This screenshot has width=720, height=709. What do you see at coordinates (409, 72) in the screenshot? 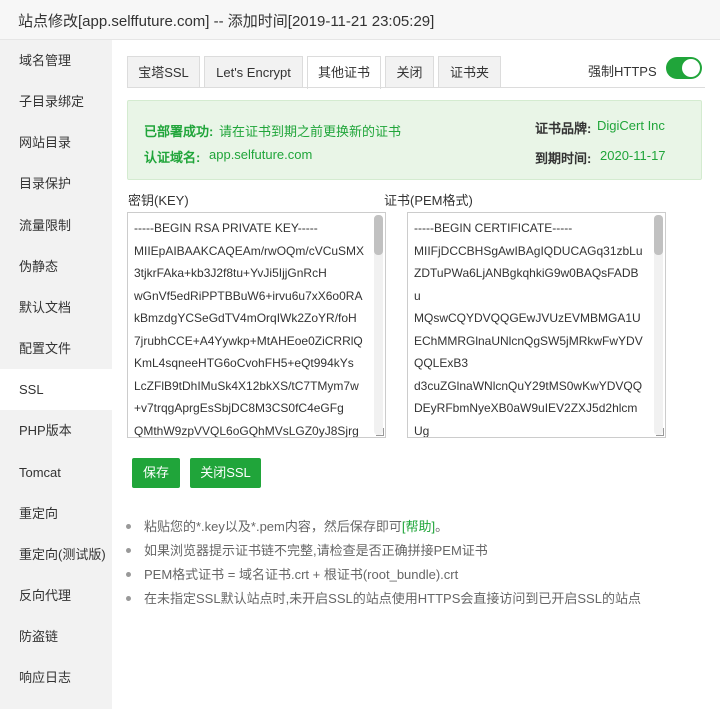
I see `tab-close: 关闭` at bounding box center [409, 72].